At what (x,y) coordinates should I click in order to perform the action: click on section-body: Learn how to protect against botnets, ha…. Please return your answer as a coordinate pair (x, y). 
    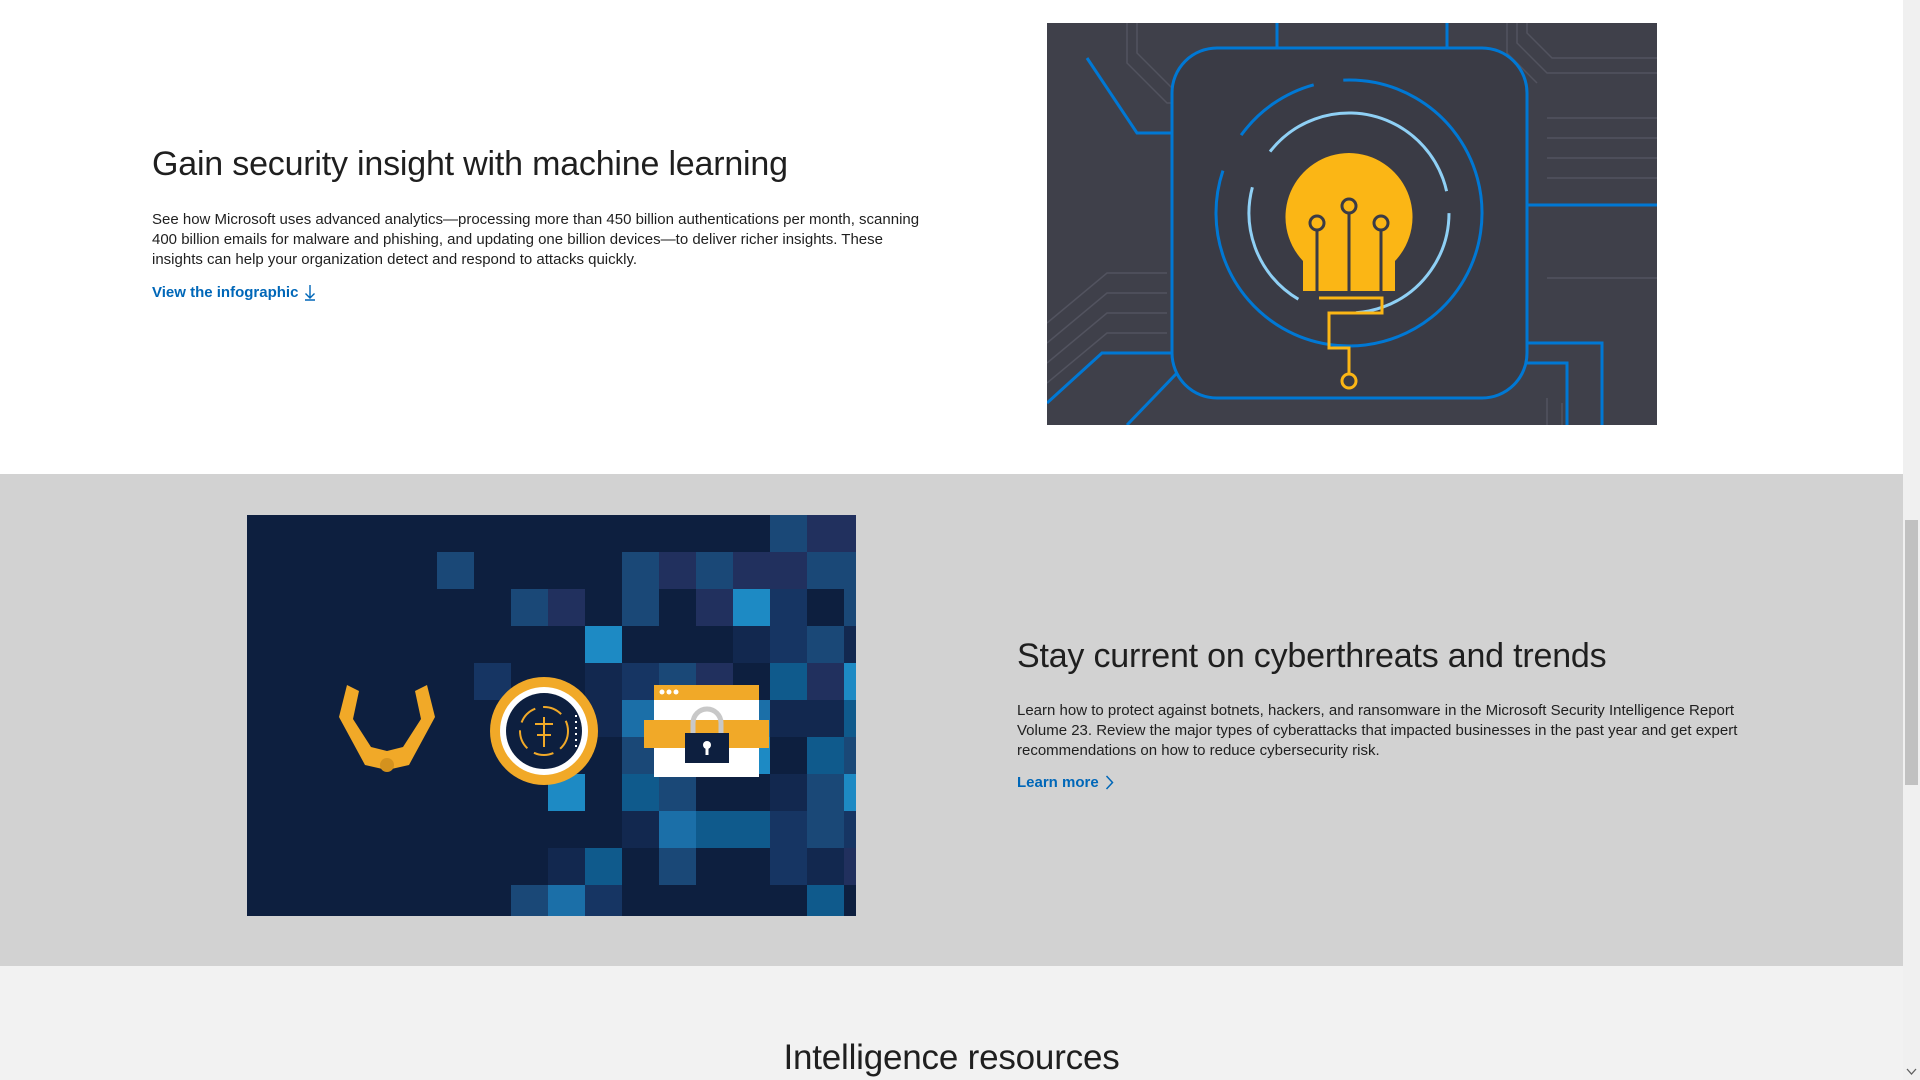
    Looking at the image, I should click on (1377, 730).